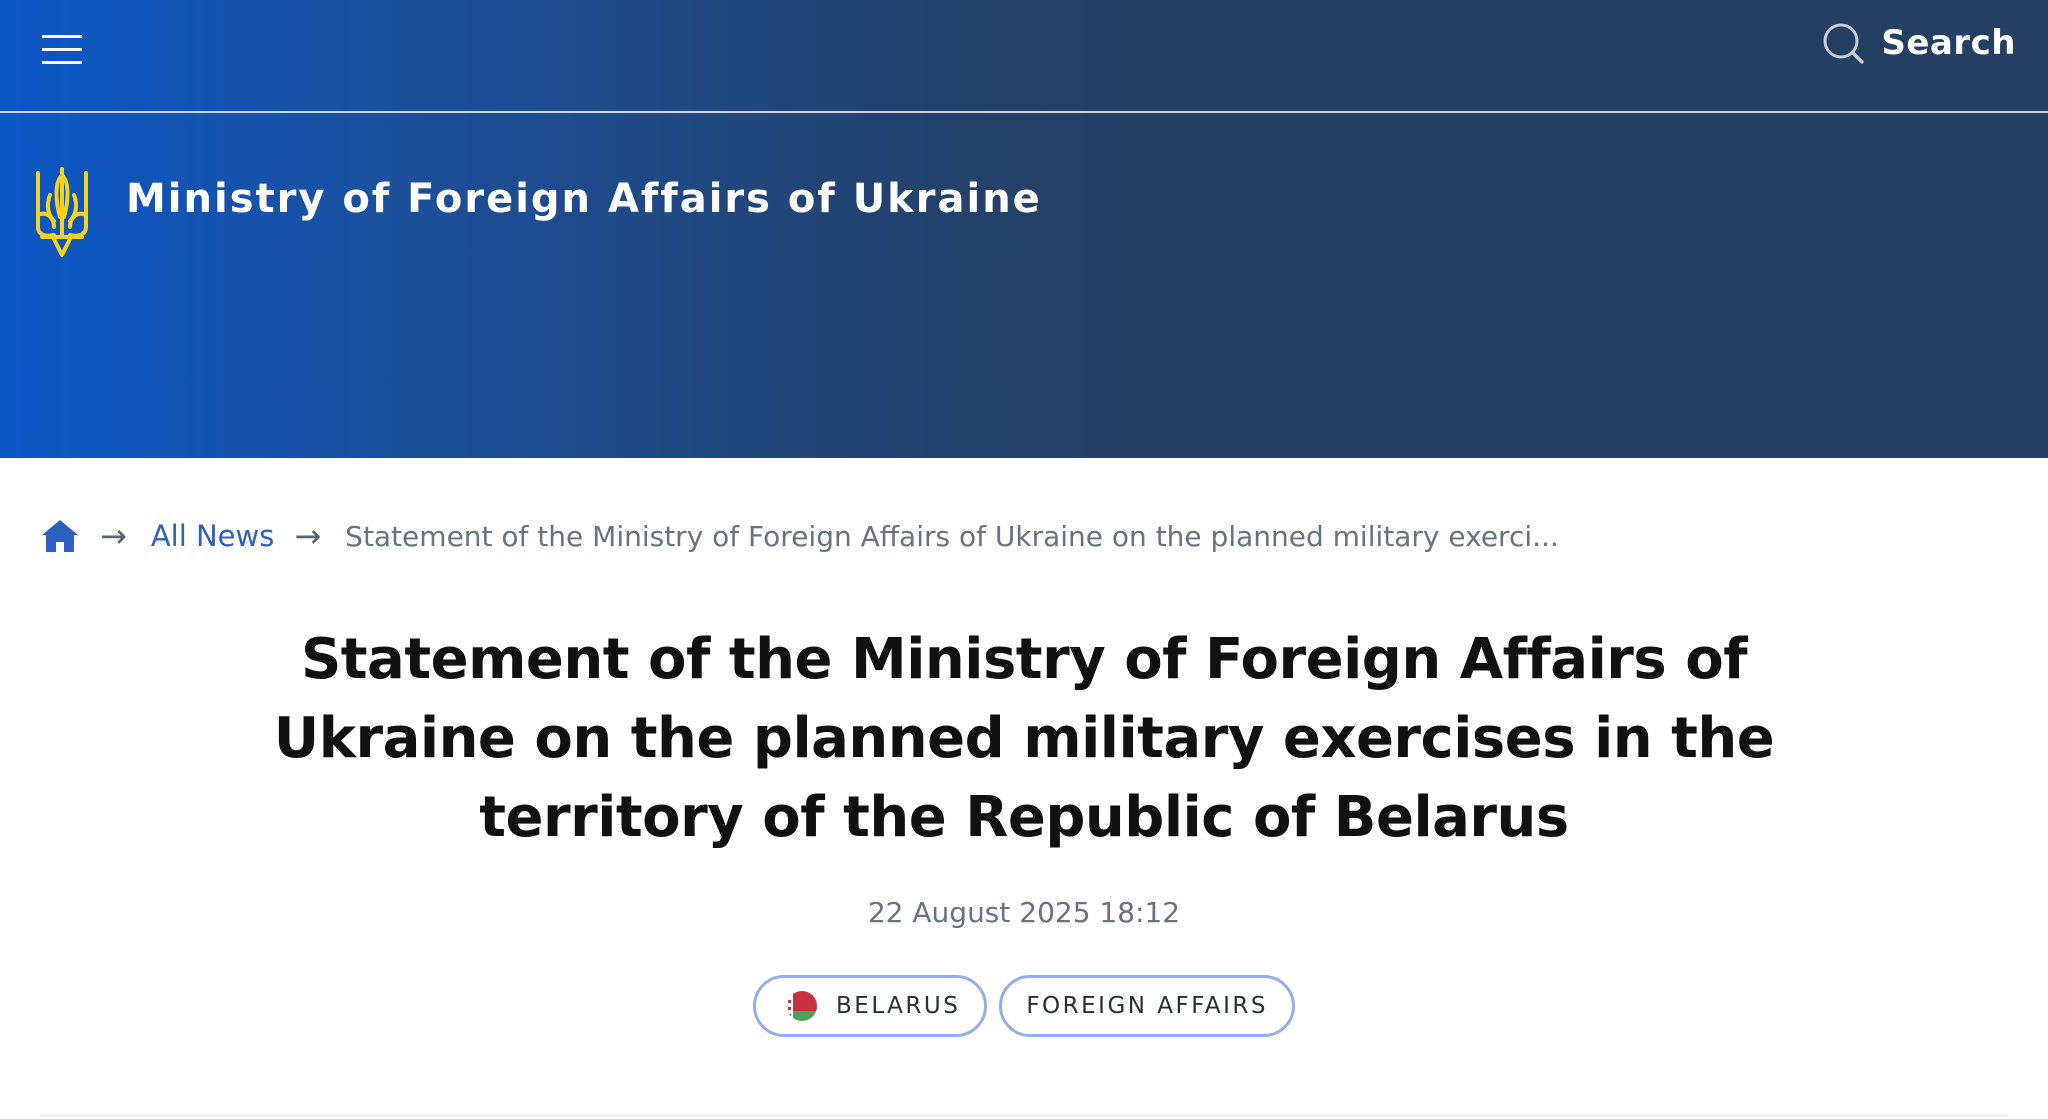  What do you see at coordinates (1024, 56) in the screenshot?
I see `top-bar: Search` at bounding box center [1024, 56].